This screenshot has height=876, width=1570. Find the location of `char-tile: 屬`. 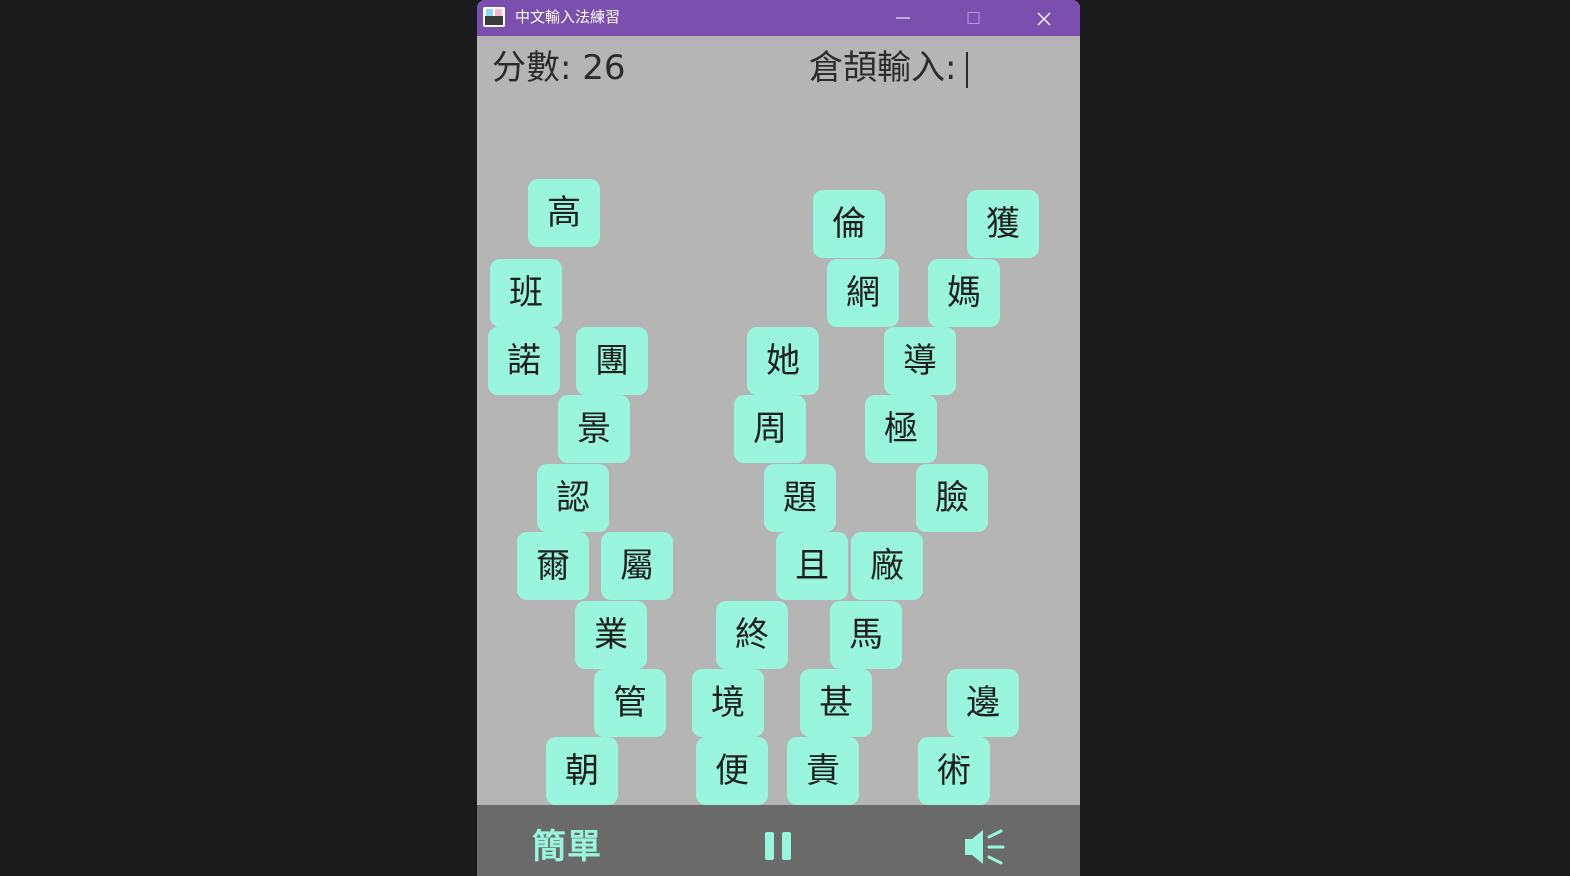

char-tile: 屬 is located at coordinates (637, 566).